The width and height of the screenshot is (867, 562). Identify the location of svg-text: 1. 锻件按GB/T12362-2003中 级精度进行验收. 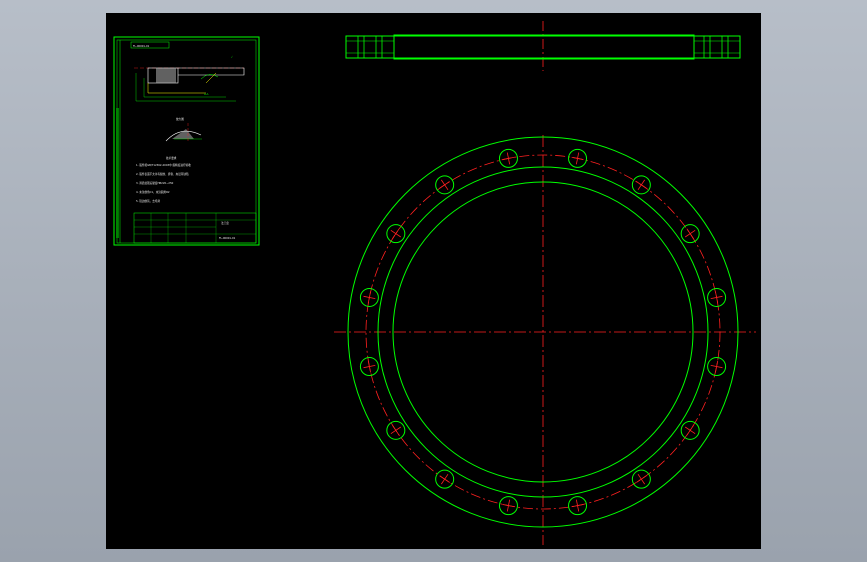
(163, 165).